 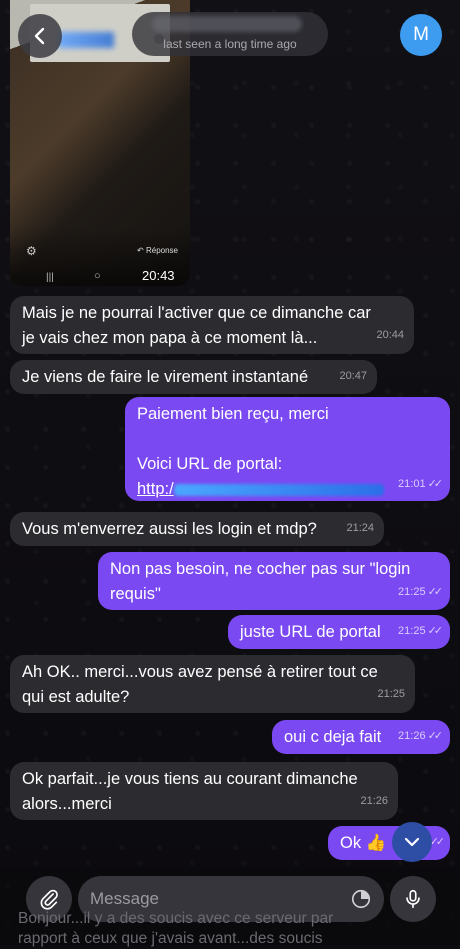 What do you see at coordinates (161, 250) in the screenshot?
I see `reply-text: Réponse` at bounding box center [161, 250].